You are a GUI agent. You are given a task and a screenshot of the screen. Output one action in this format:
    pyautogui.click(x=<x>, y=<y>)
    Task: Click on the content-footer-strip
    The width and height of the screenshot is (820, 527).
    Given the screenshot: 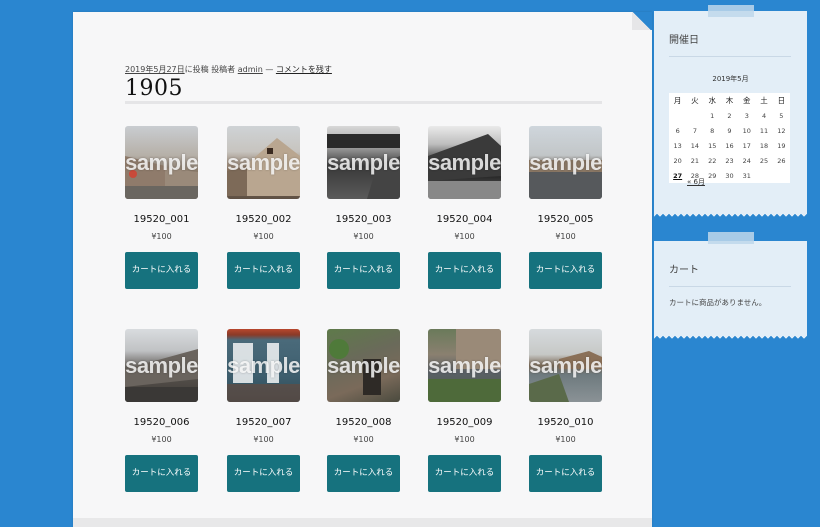 What is the action you would take?
    pyautogui.click(x=362, y=522)
    